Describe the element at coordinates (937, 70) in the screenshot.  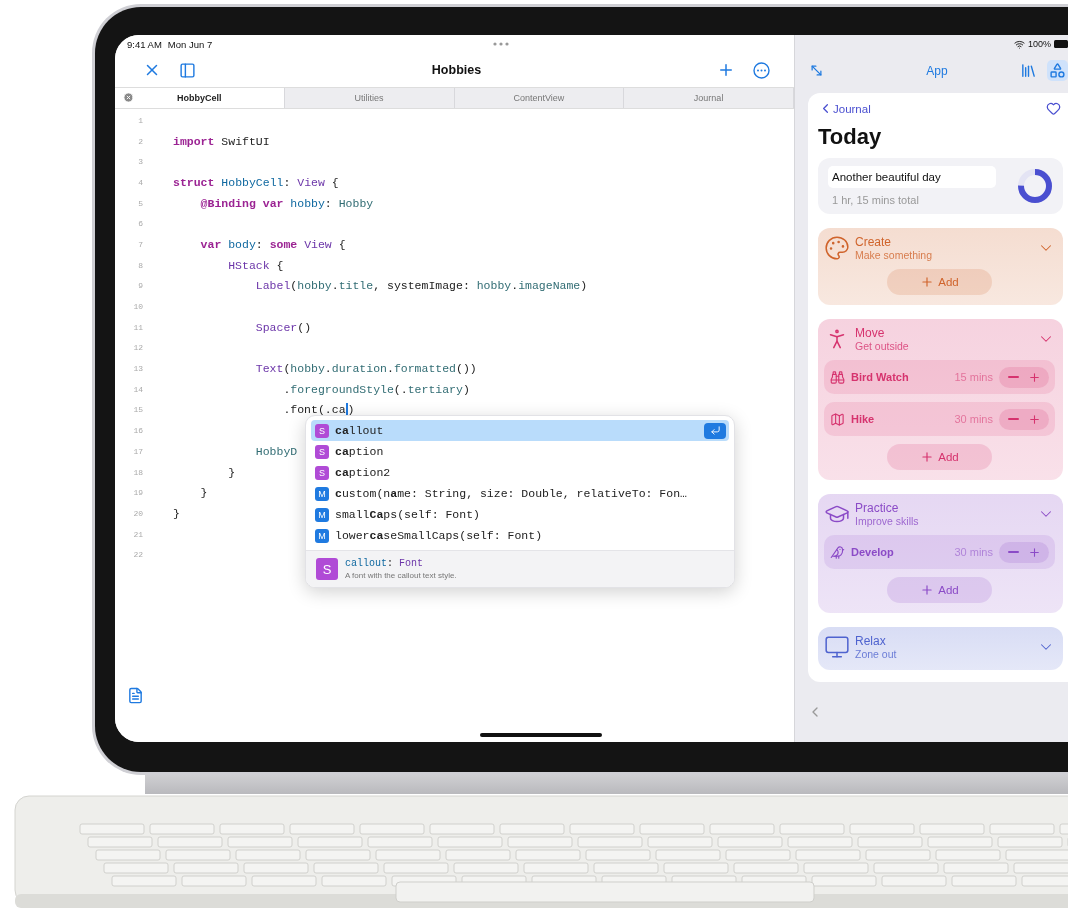
I see `preview-title: App` at that location.